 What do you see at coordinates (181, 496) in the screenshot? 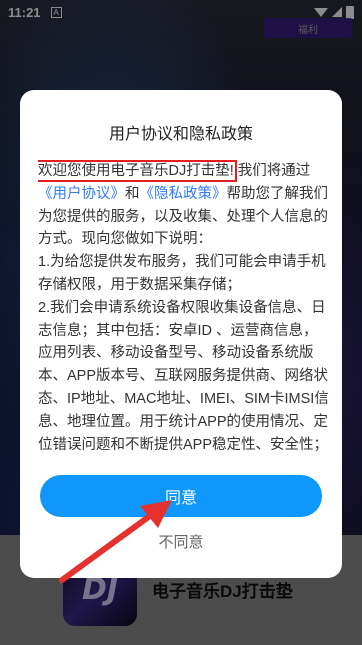
I see `agree-button: 同意` at bounding box center [181, 496].